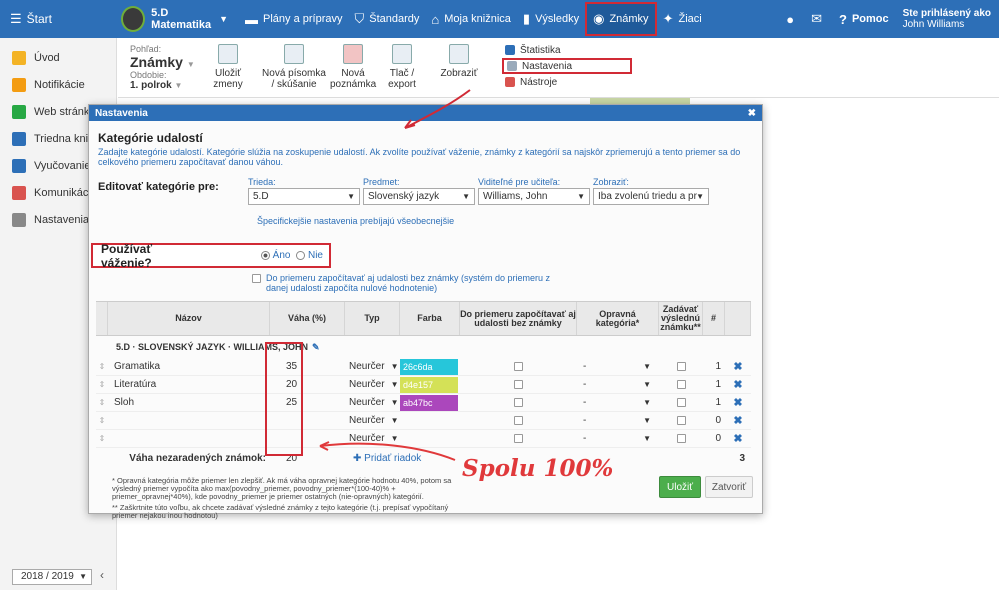 The height and width of the screenshot is (590, 999). I want to click on nav-library: ⌂ Moja knižnica, so click(471, 19).